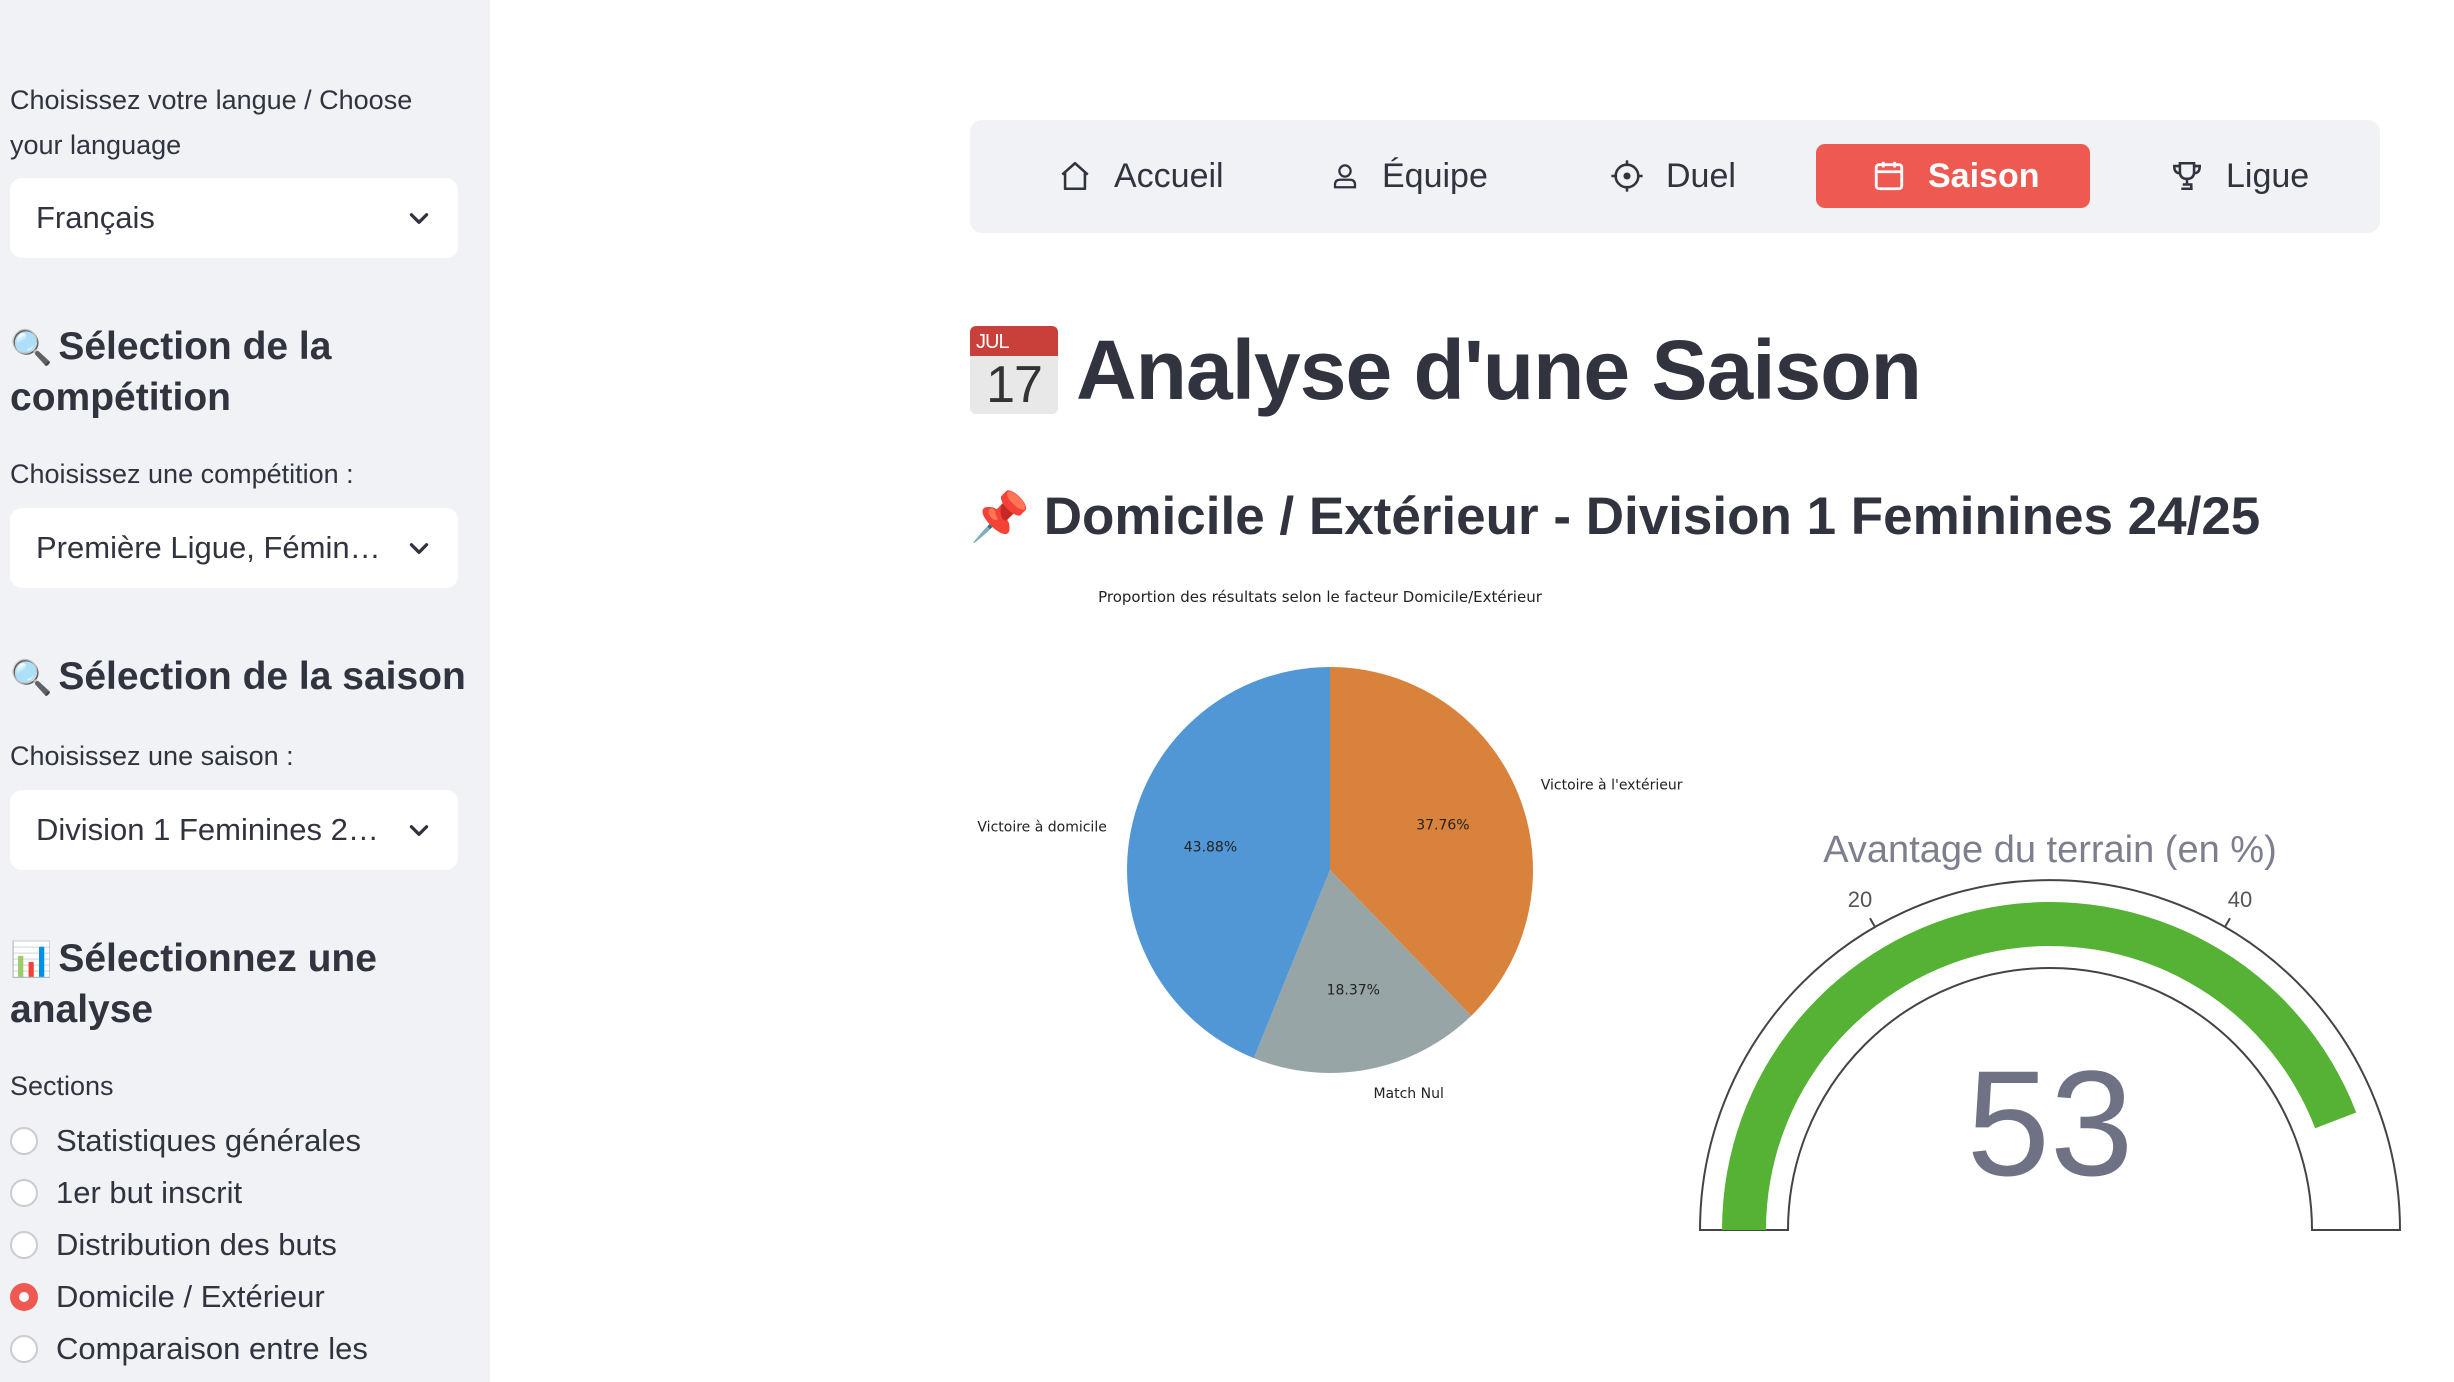 The image size is (2454, 1382). Describe the element at coordinates (95, 217) in the screenshot. I see `language-select-value: Français` at that location.